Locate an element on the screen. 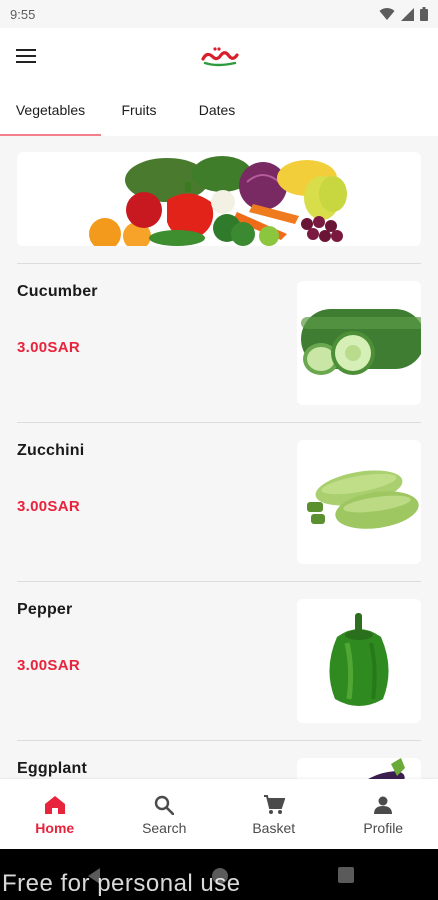  product-name: Zucchini is located at coordinates (51, 450).